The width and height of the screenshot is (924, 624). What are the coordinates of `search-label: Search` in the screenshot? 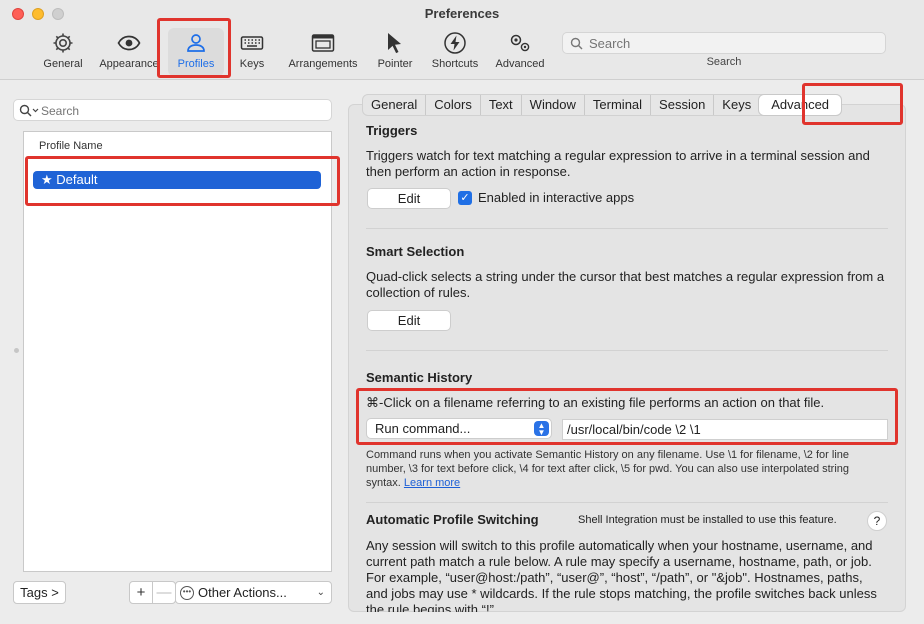 It's located at (724, 62).